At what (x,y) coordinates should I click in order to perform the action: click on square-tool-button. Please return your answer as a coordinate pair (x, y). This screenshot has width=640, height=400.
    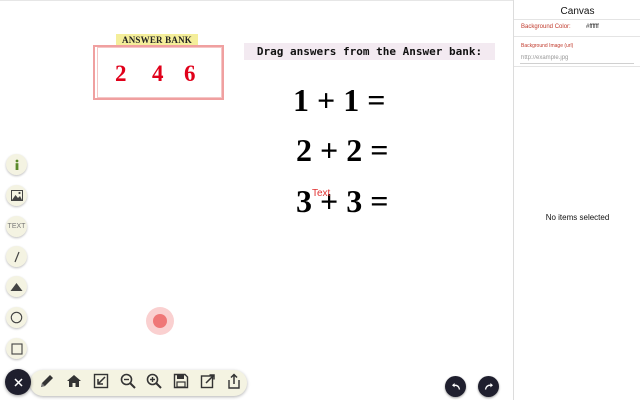
    Looking at the image, I should click on (16, 348).